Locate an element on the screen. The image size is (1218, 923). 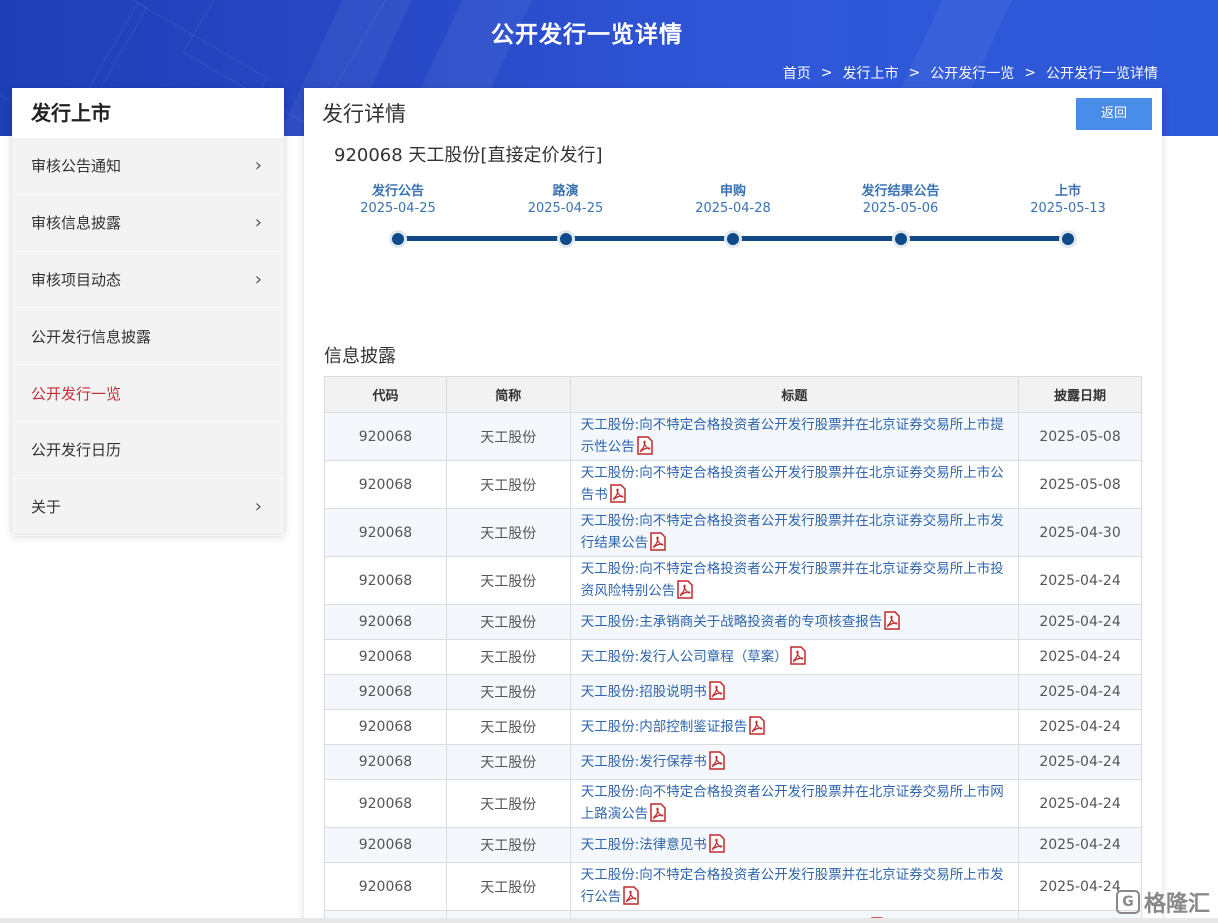
document-link: 天工股份:法律意见书 is located at coordinates (644, 845).